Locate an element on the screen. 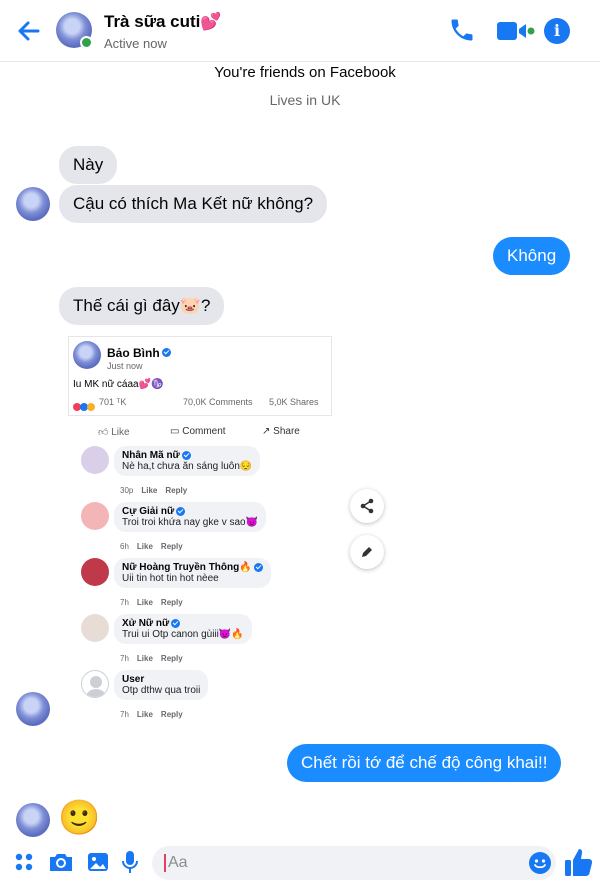 The height and width of the screenshot is (886, 600). message-input: Aa is located at coordinates (354, 863).